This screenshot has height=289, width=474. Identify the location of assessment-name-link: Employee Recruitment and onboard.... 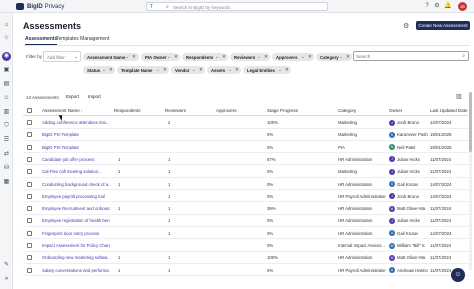
(76, 208).